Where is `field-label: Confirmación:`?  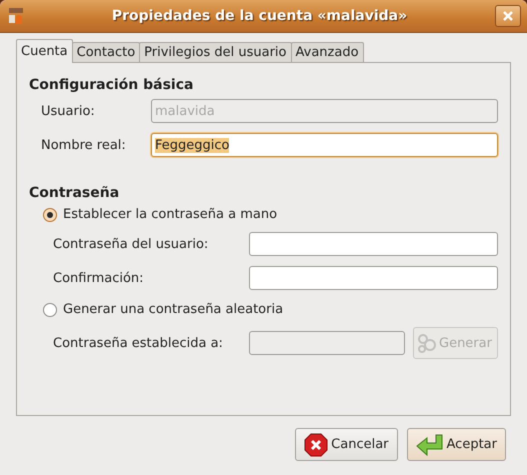
field-label: Confirmación: is located at coordinates (99, 278).